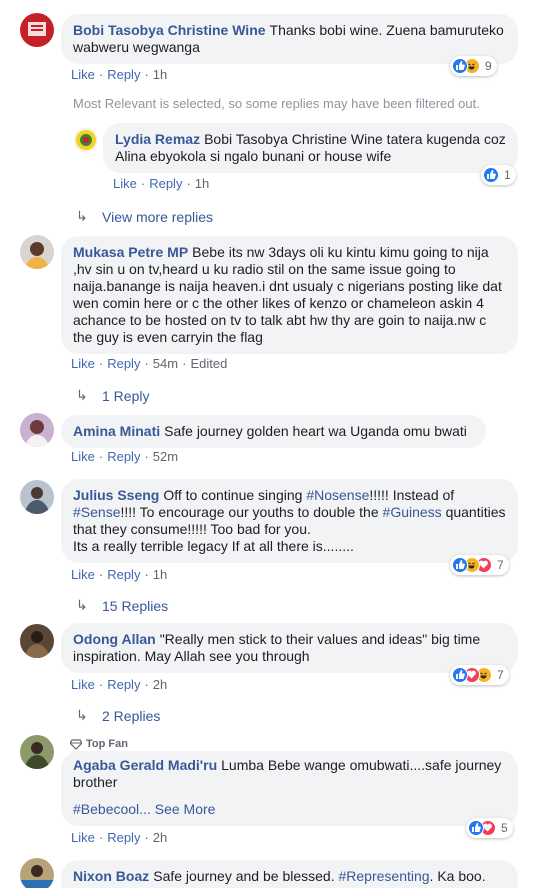  I want to click on comment-author: Julius Sseng, so click(116, 495).